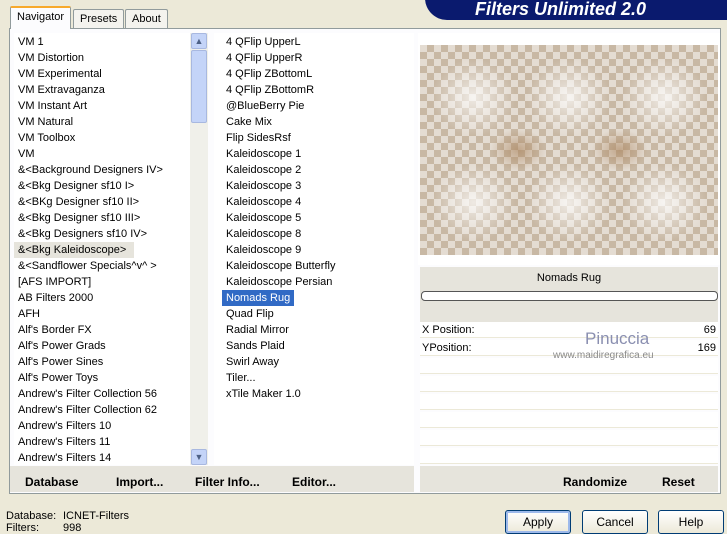 This screenshot has width=727, height=534. What do you see at coordinates (72, 528) in the screenshot?
I see `filters-count-value: 998` at bounding box center [72, 528].